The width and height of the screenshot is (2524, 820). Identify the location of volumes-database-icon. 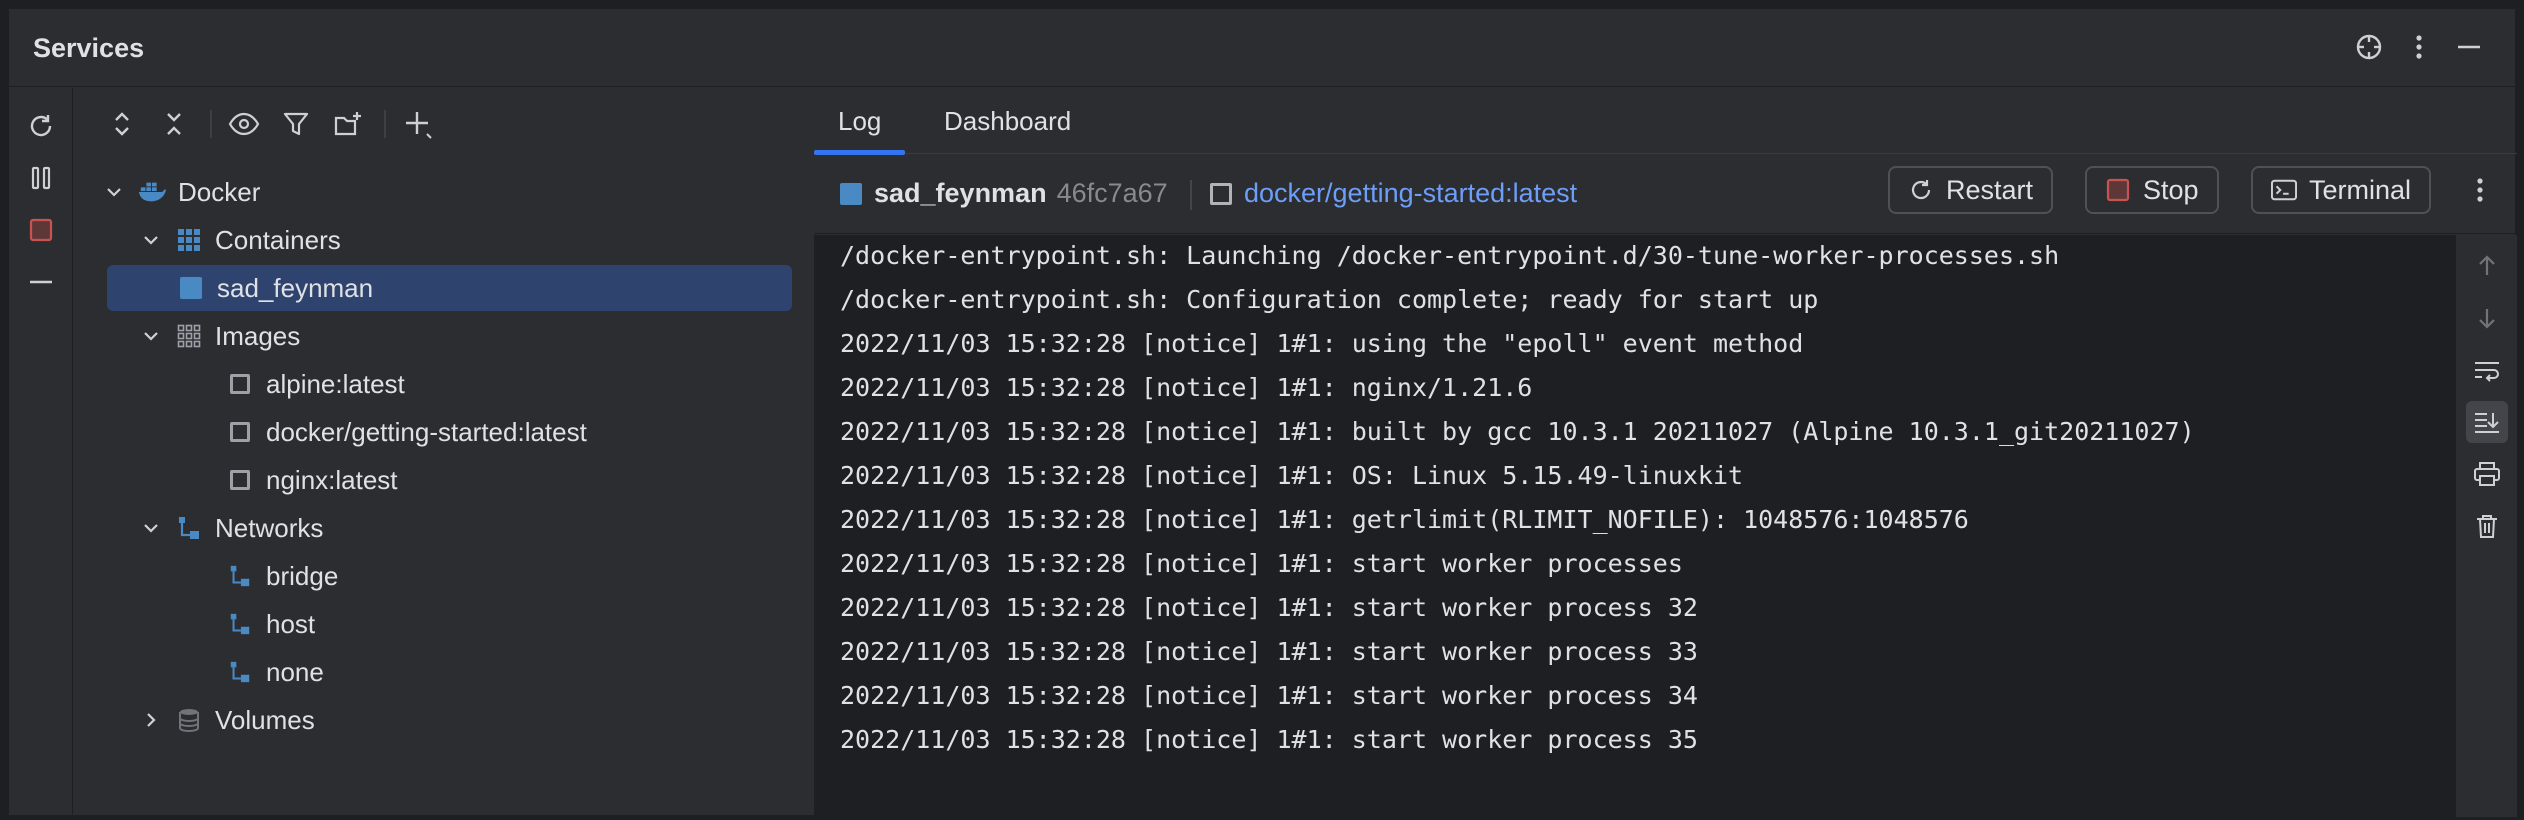
(189, 720).